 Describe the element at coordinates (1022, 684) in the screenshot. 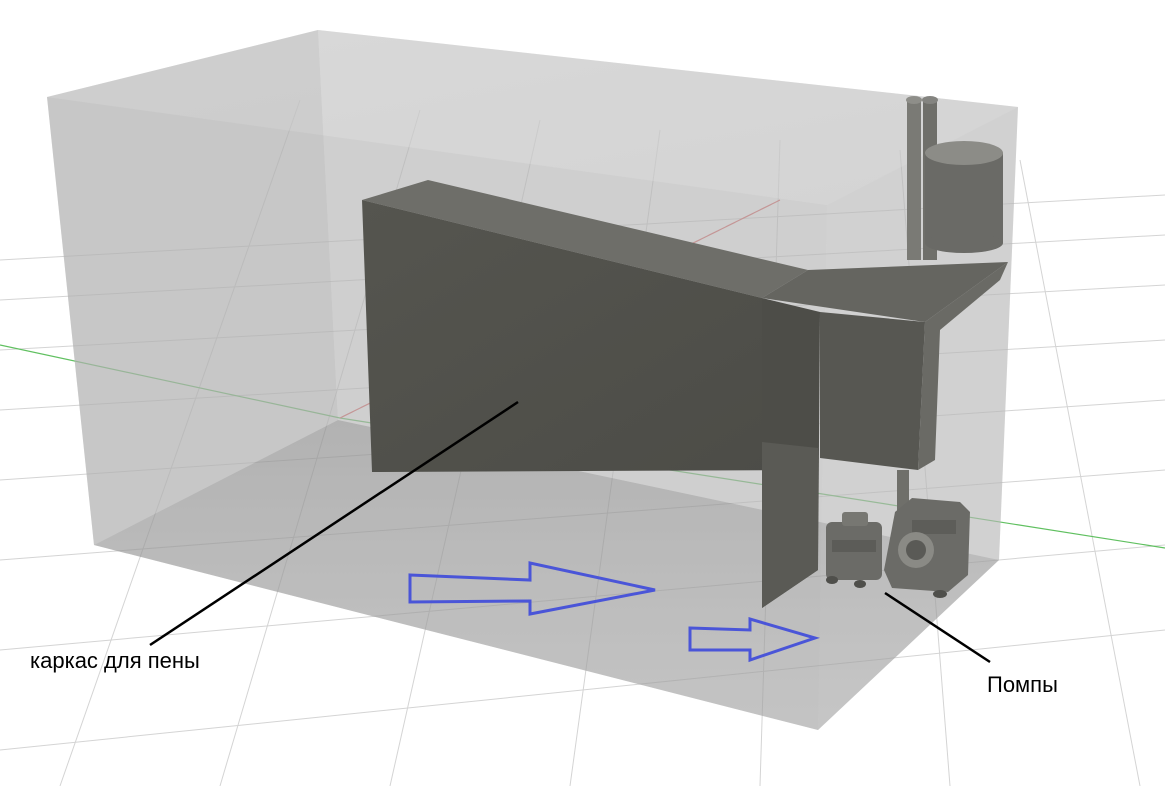

I see `pumps-label: Помпы` at that location.